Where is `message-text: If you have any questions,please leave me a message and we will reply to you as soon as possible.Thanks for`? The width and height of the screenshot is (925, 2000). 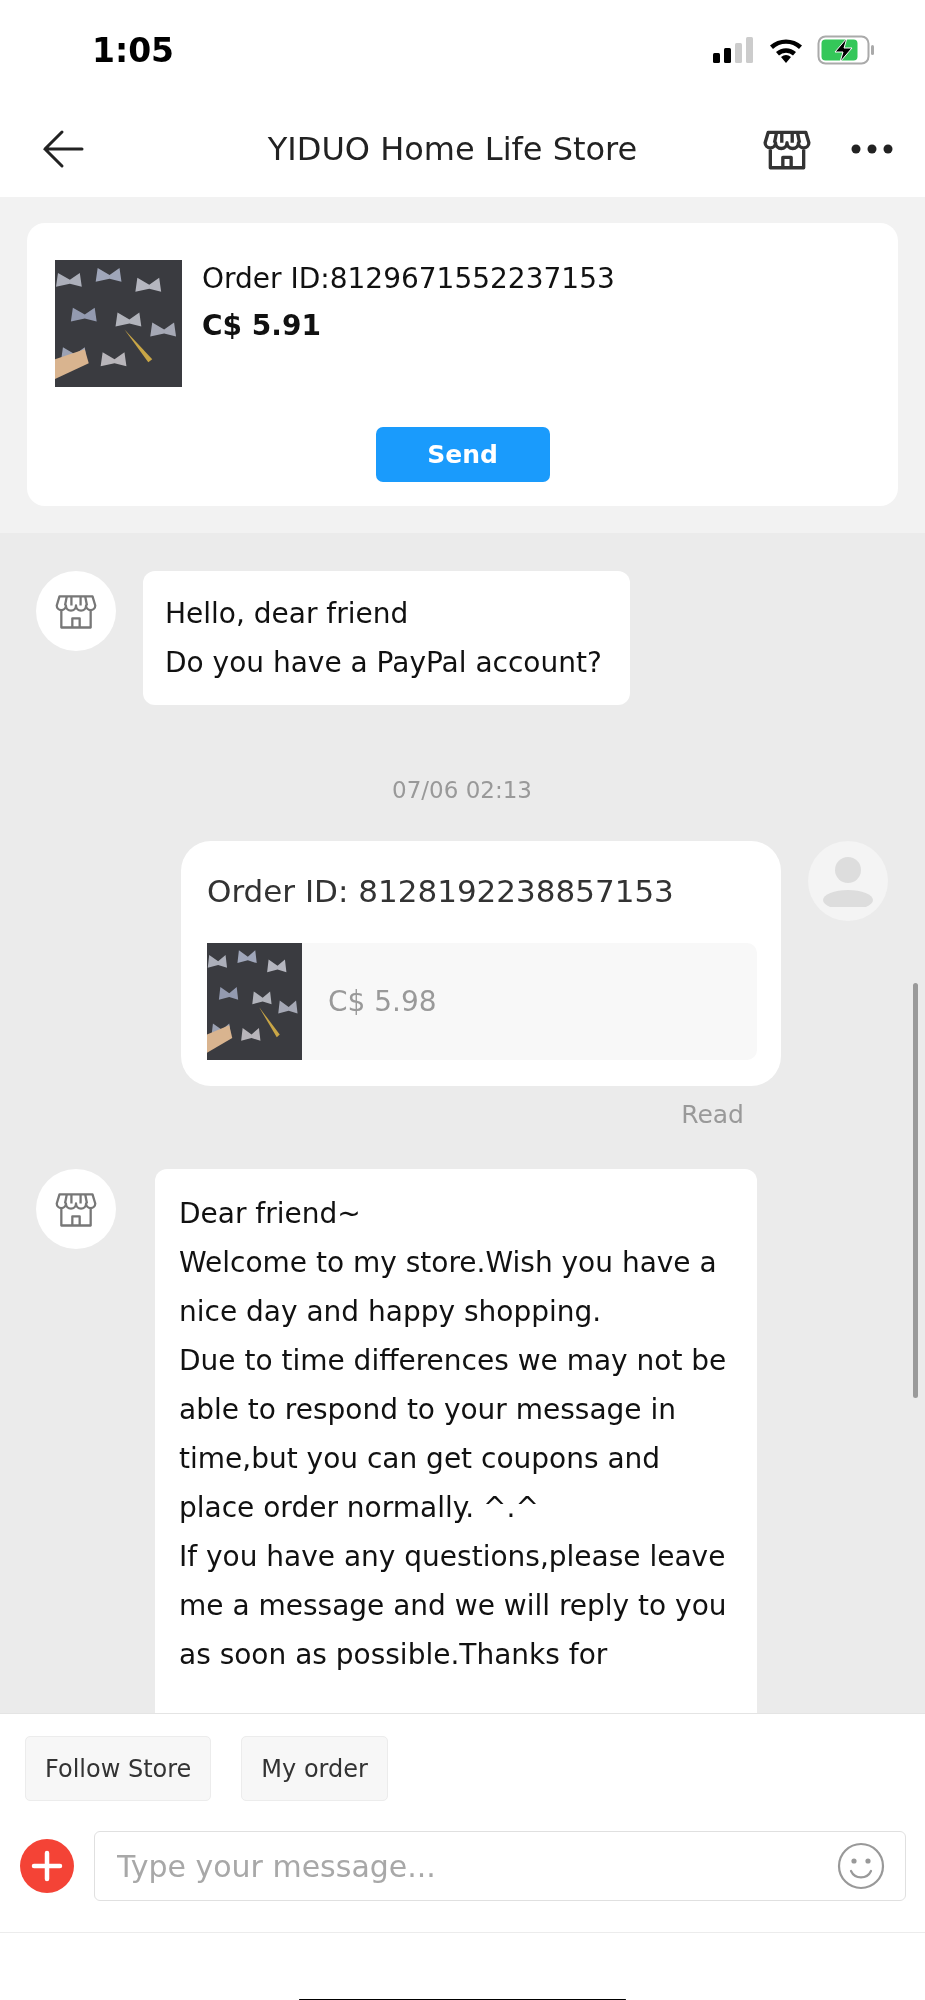 message-text: If you have any questions,please leave me a message and we will reply to you as soon as possible.Thanks for is located at coordinates (453, 1606).